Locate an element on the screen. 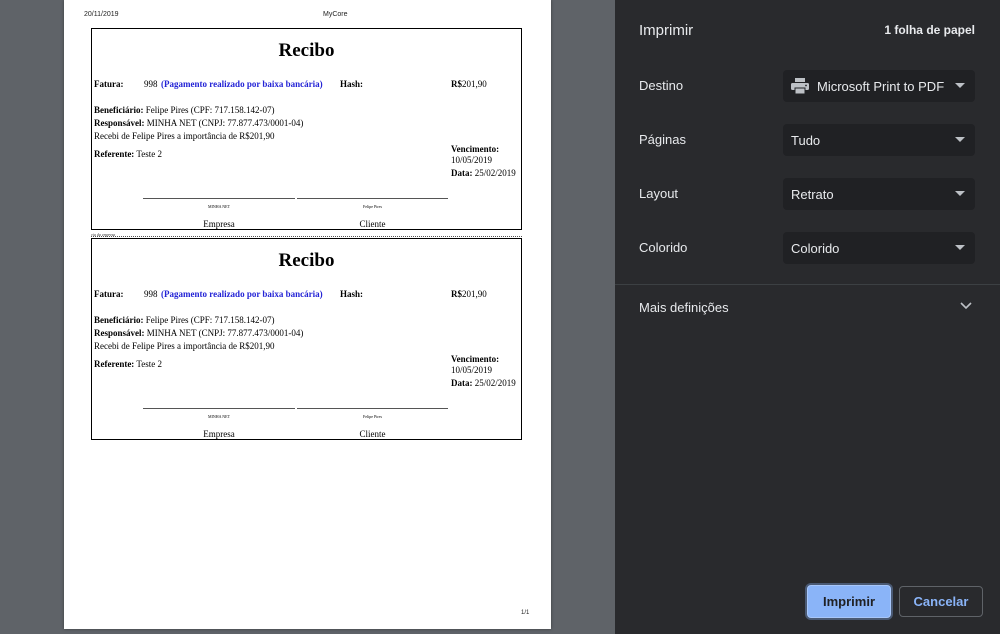  destination-select: Microsoft Print to PDF is located at coordinates (879, 86).